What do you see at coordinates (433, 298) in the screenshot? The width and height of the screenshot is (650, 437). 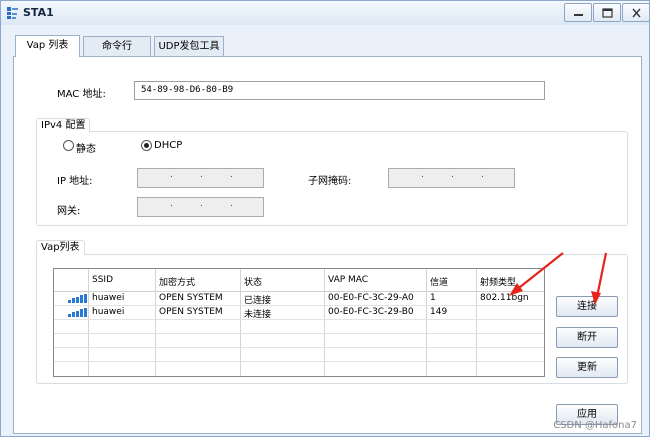 I see `row1-channel: 1` at bounding box center [433, 298].